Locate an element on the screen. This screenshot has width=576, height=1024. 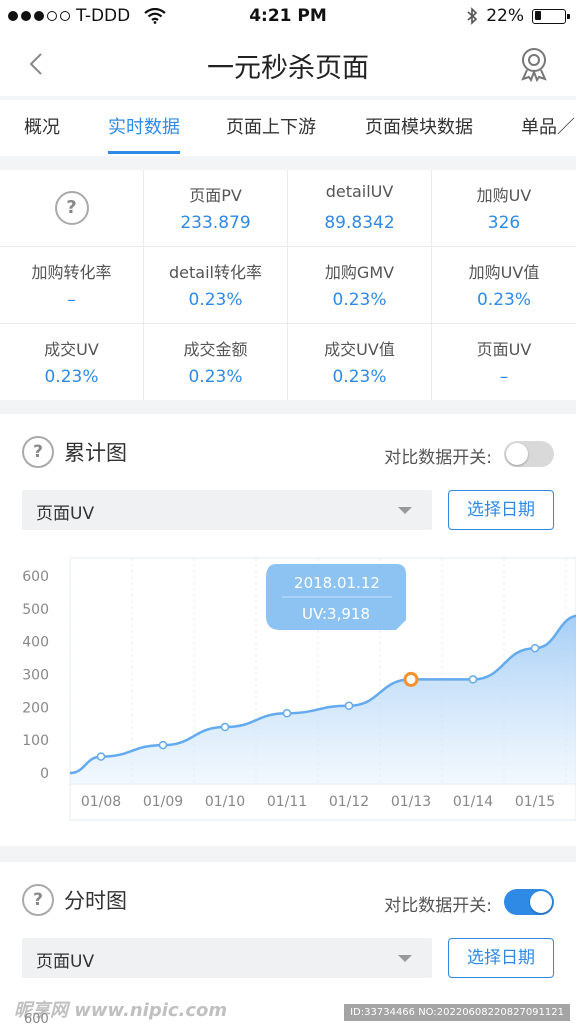
metric-cell: 加购转化率 – is located at coordinates (72, 285).